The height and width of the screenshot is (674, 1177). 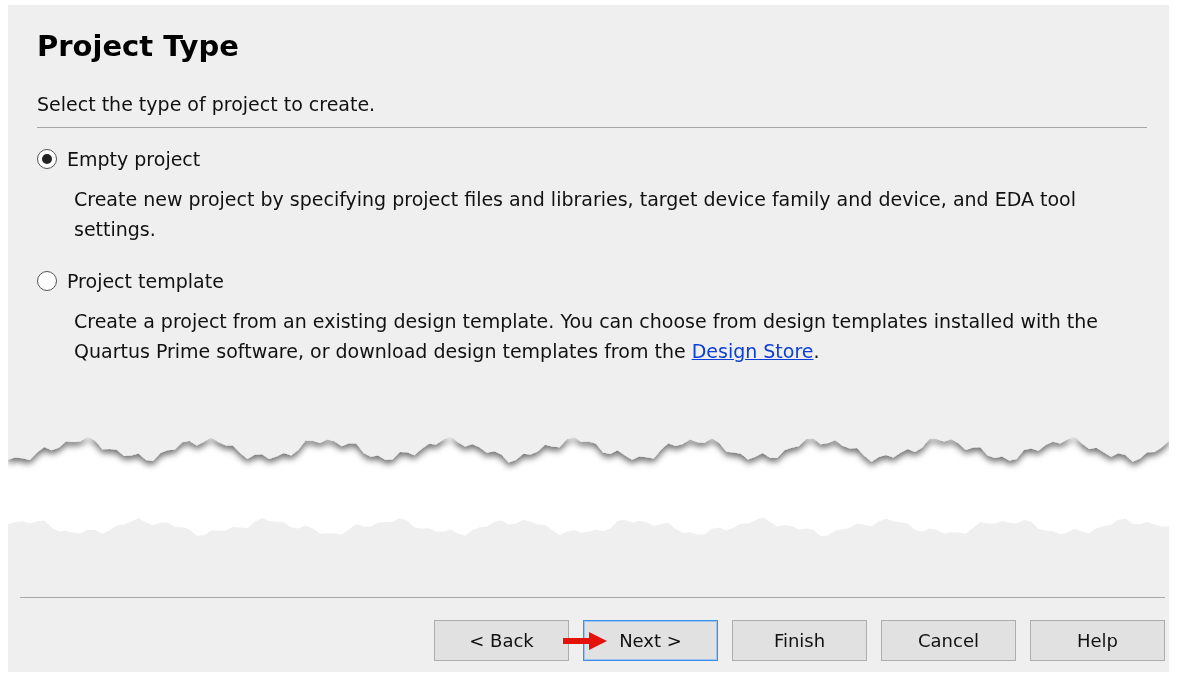 I want to click on dialog-button: Next >, so click(x=650, y=640).